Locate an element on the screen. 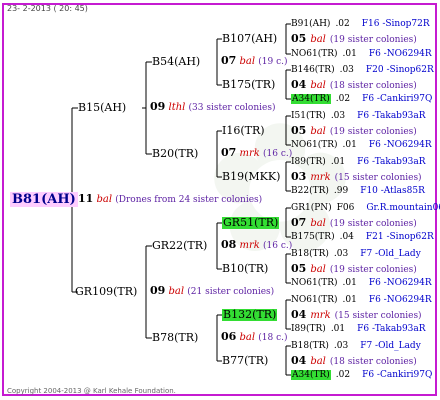  queen-gen3-5: B10(TR) is located at coordinates (245, 269).